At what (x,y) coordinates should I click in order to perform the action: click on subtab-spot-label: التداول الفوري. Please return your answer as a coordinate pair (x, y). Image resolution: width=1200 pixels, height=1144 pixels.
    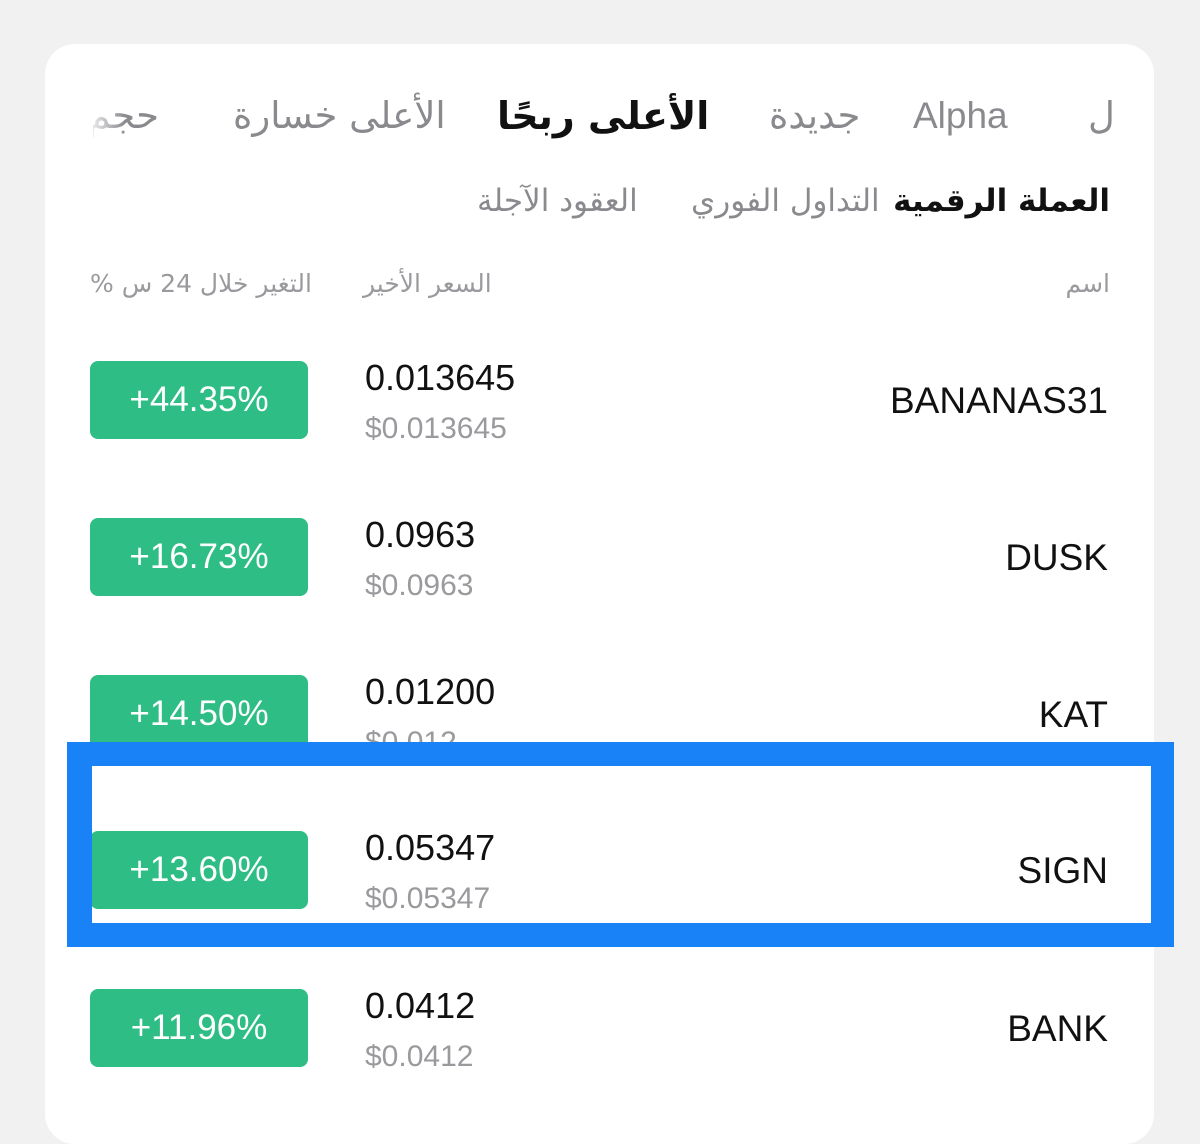
    Looking at the image, I should click on (785, 201).